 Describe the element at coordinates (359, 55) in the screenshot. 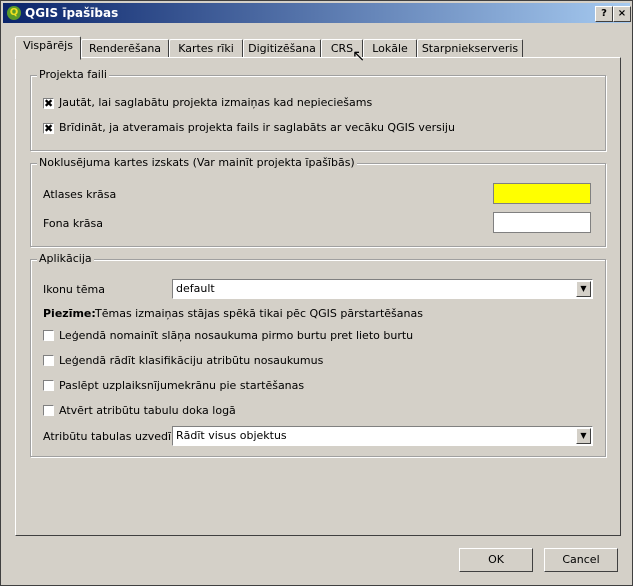

I see `mouse-cursor-icon: ↖` at that location.